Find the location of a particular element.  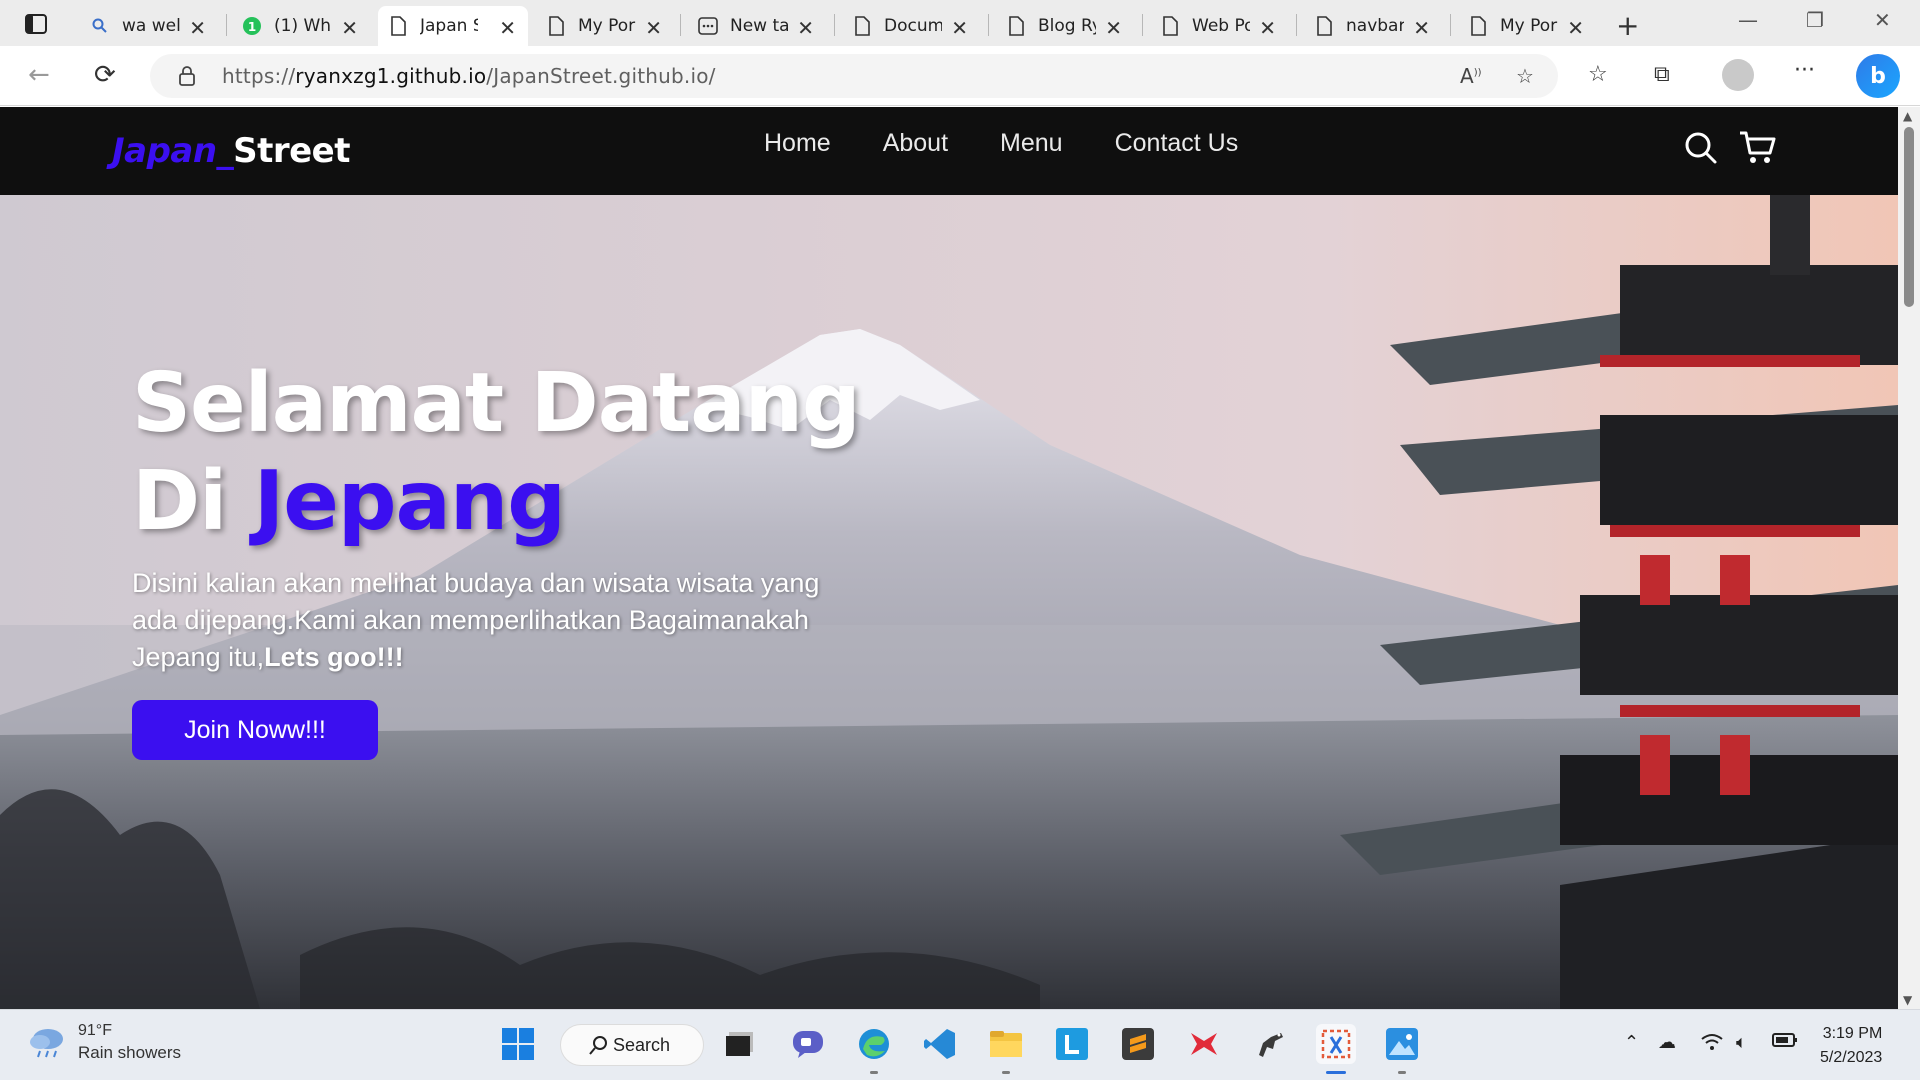

browser-tab: New ta ✕ is located at coordinates (757, 26).